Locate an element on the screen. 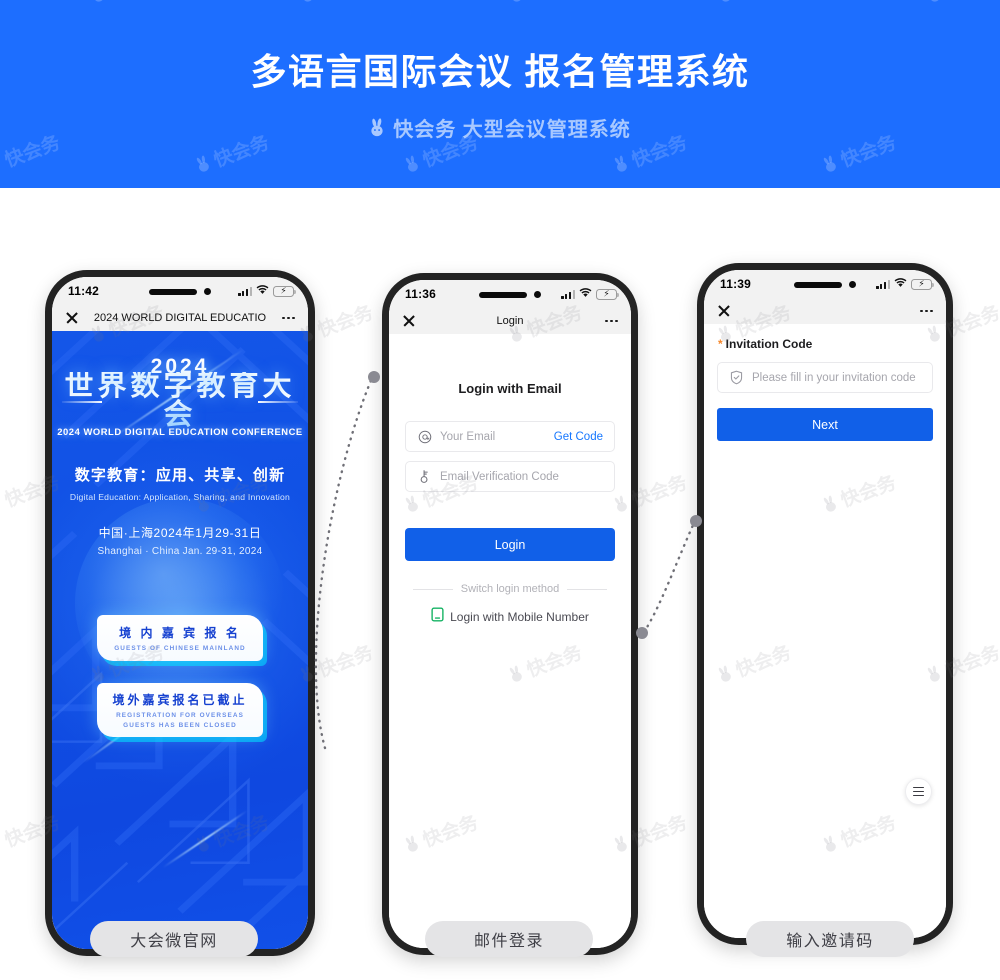 The image size is (1000, 980). invitation-code-field: Please fill in your invitation code is located at coordinates (825, 377).